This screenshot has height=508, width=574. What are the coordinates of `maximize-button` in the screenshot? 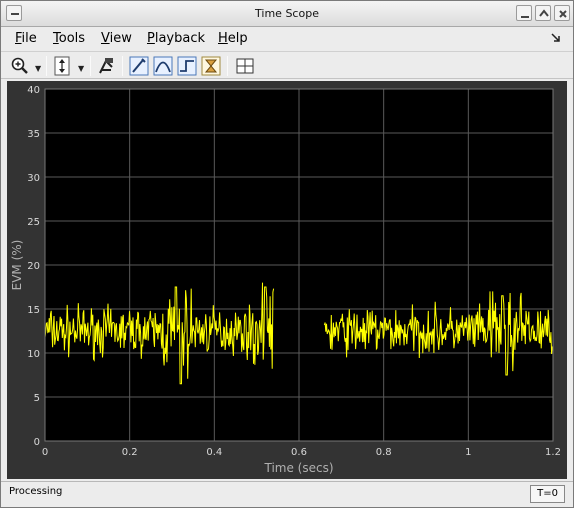 It's located at (543, 13).